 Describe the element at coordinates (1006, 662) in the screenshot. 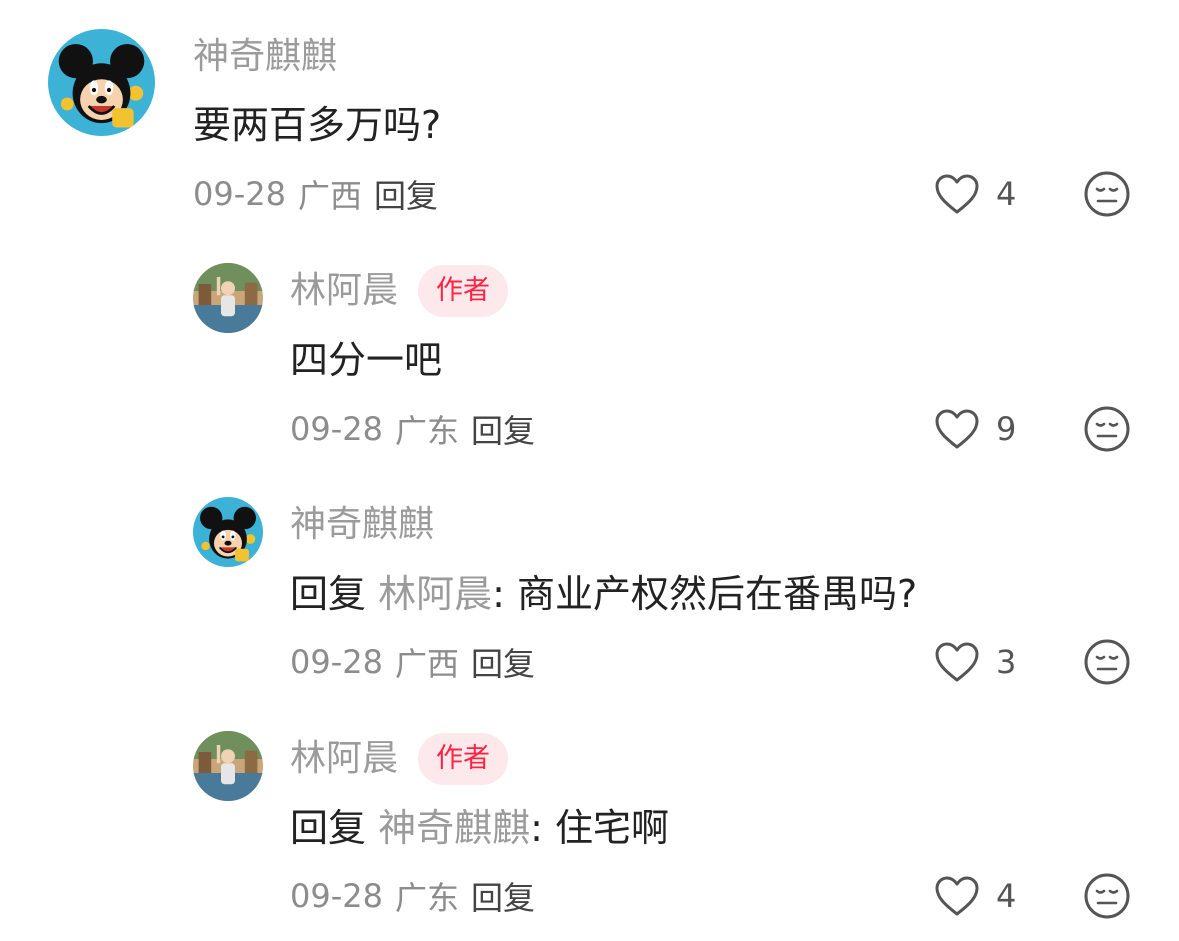

I see `like-count: 3` at that location.